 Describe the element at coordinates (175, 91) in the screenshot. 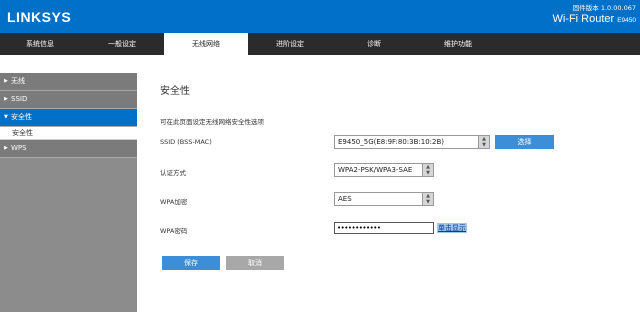

I see `page-title: 安全性` at that location.